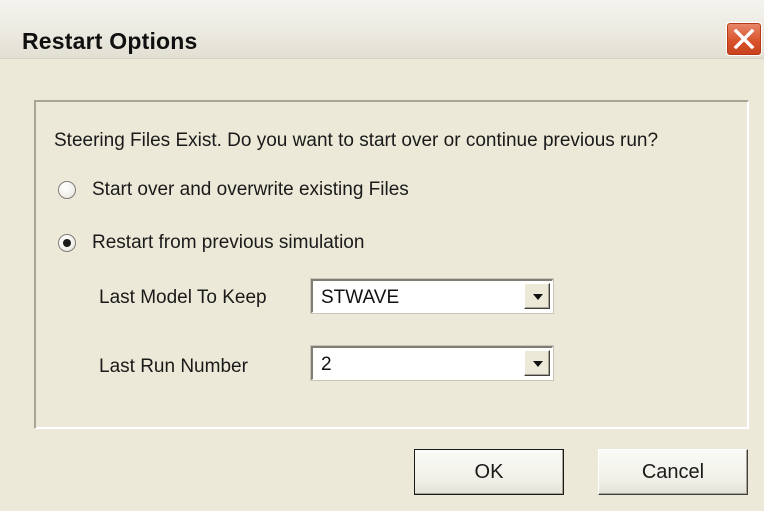  What do you see at coordinates (432, 363) in the screenshot?
I see `last-run-combo: 2` at bounding box center [432, 363].